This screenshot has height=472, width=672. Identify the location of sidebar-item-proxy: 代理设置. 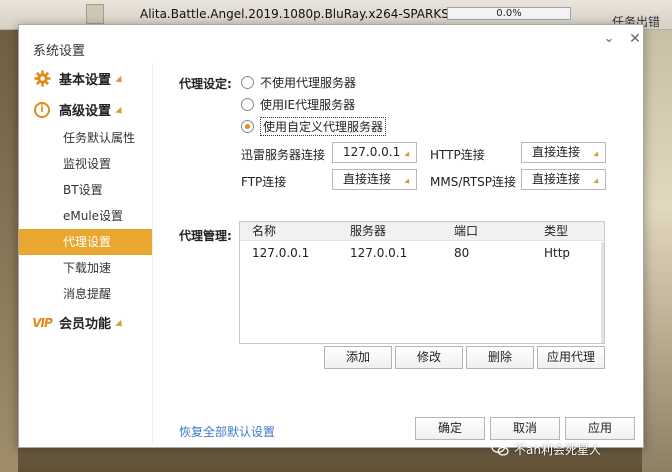
(85, 242).